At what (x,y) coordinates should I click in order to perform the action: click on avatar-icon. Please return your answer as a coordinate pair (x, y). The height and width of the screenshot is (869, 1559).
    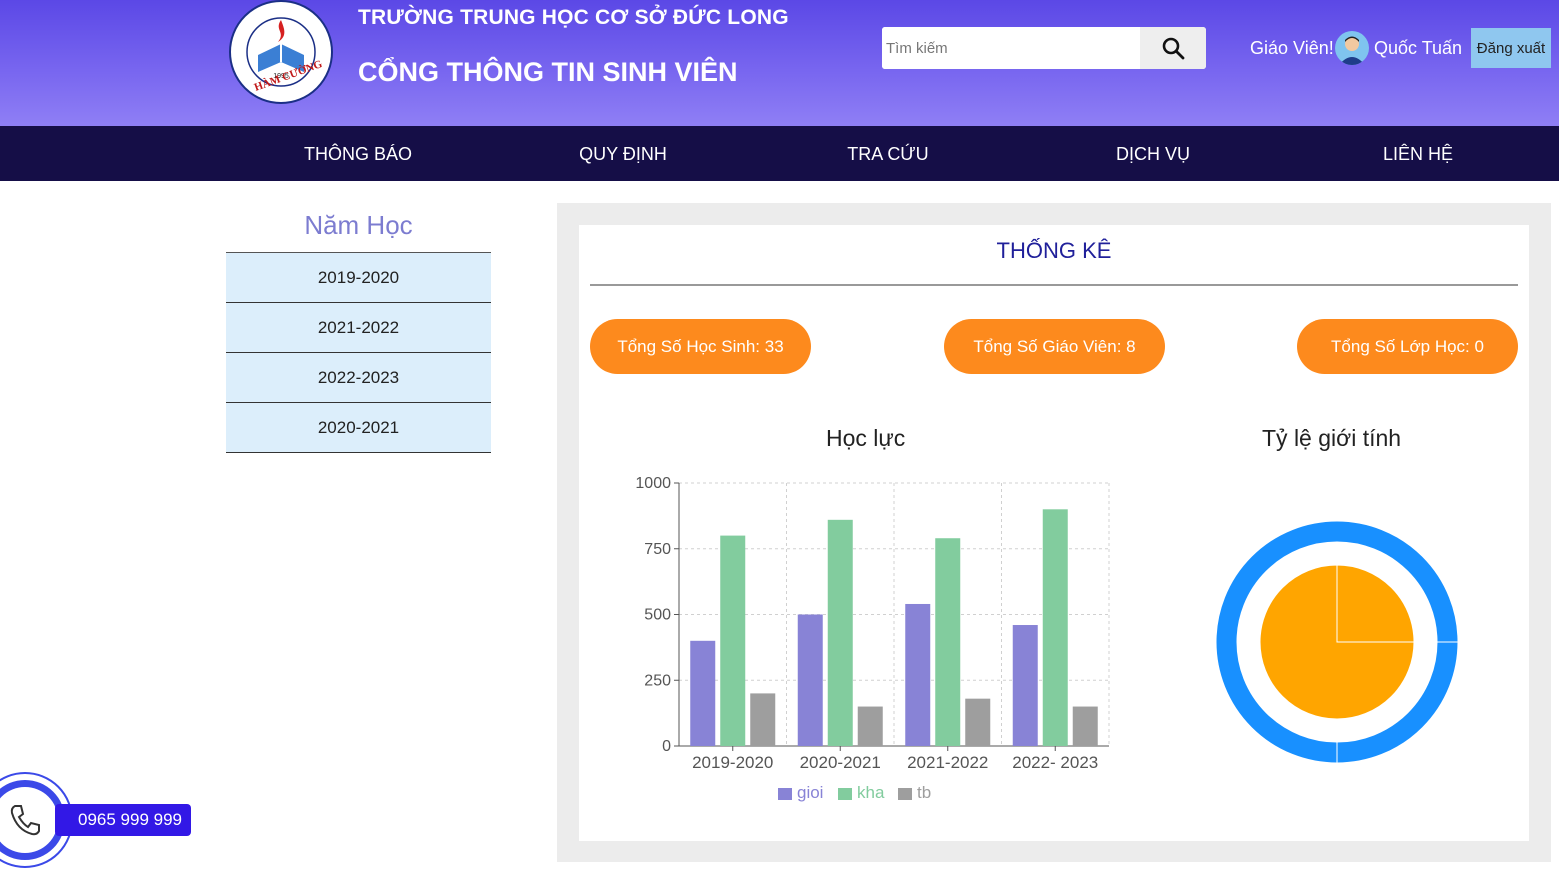
    Looking at the image, I should click on (1352, 50).